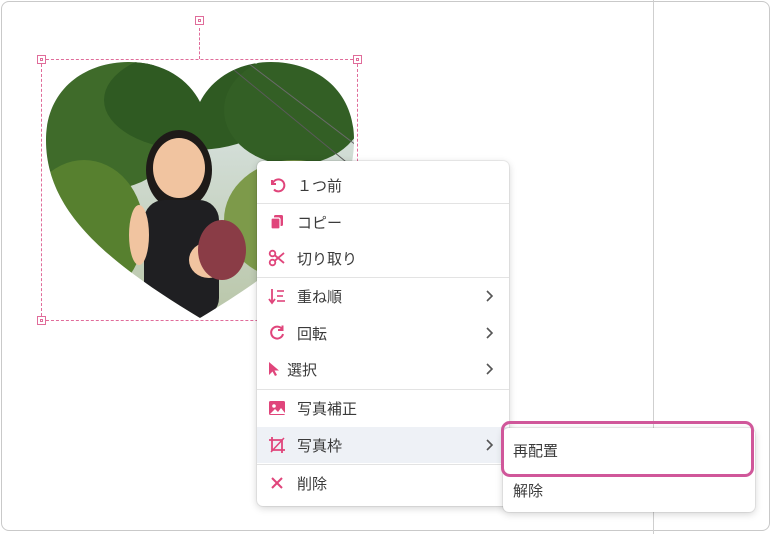 The height and width of the screenshot is (534, 773). What do you see at coordinates (277, 445) in the screenshot?
I see `crop-frame-icon` at bounding box center [277, 445].